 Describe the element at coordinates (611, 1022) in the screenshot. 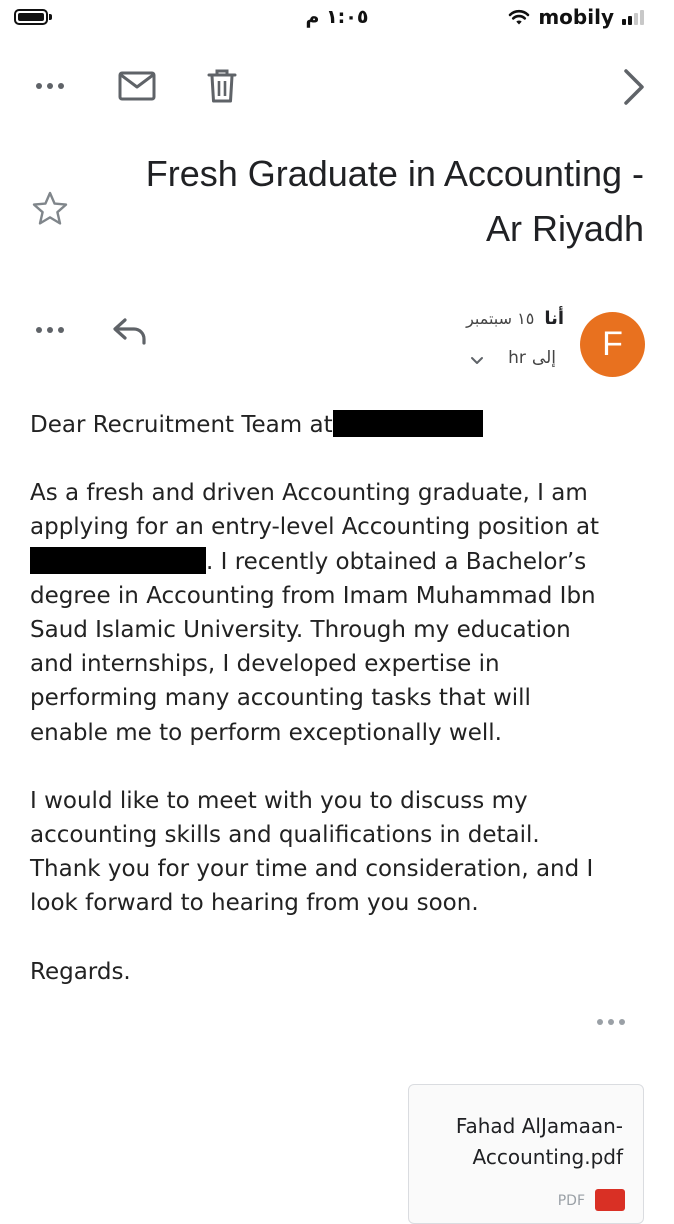

I see `show-trimmed-icon` at that location.